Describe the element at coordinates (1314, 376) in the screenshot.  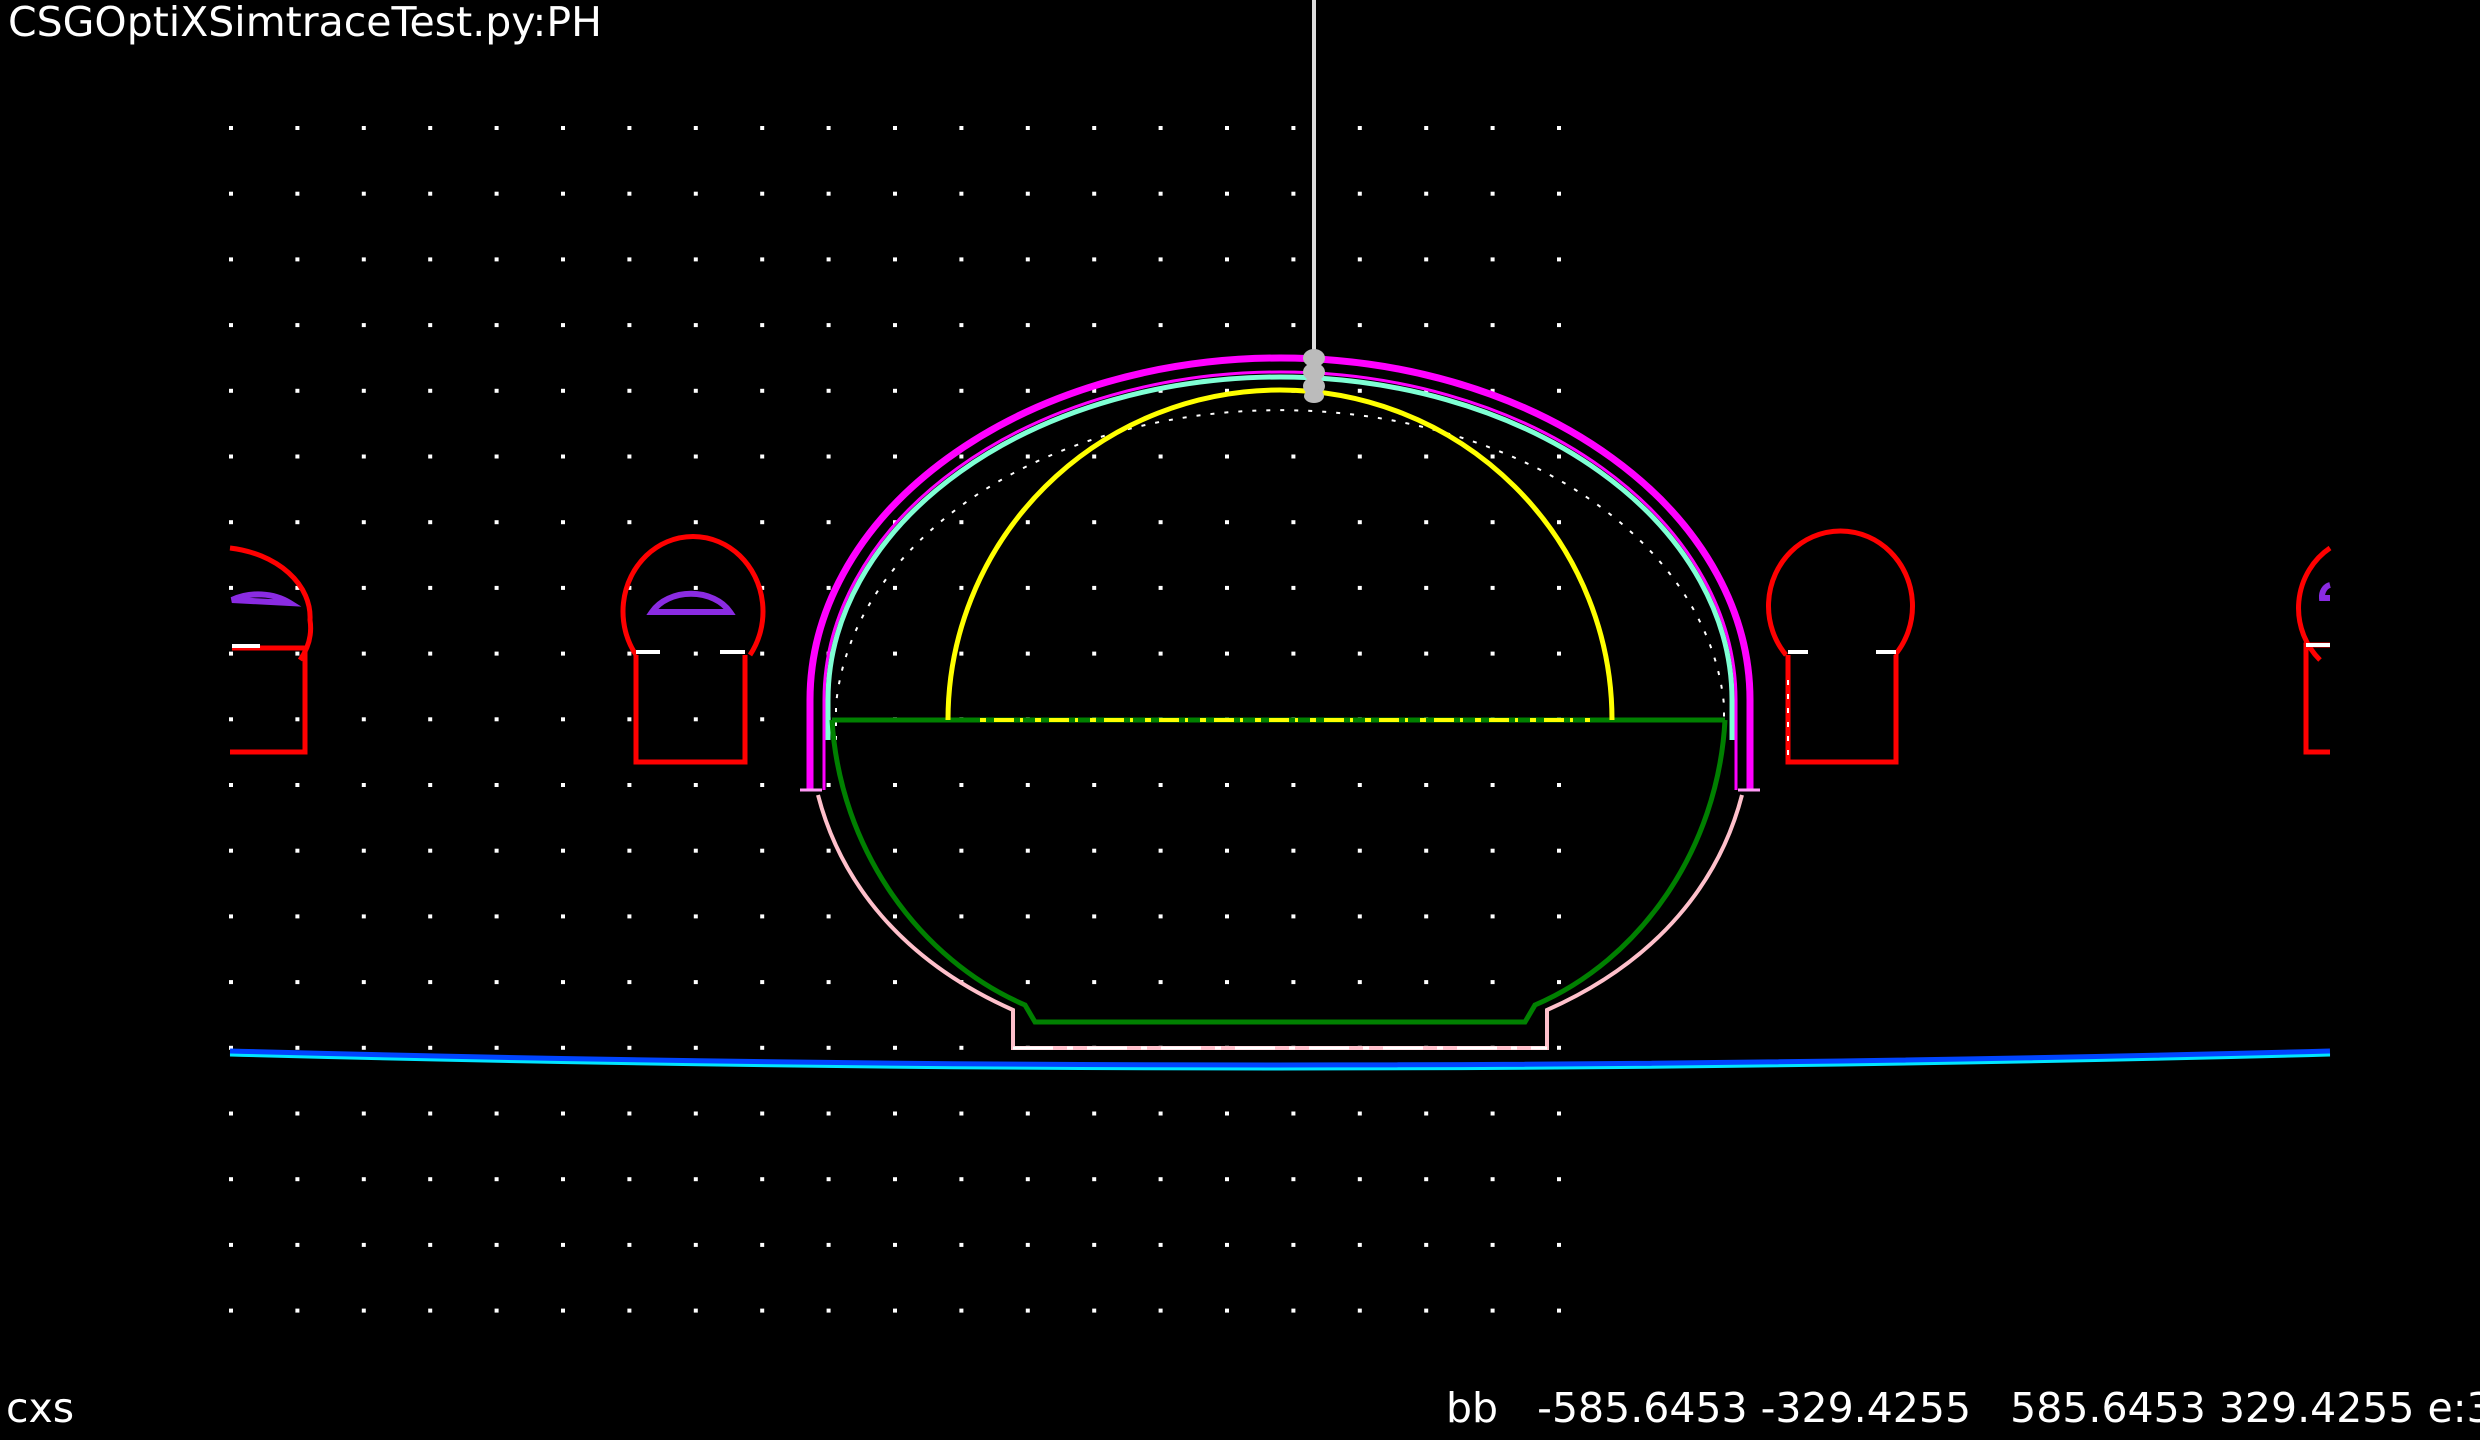
I see `suspension-knot` at that location.